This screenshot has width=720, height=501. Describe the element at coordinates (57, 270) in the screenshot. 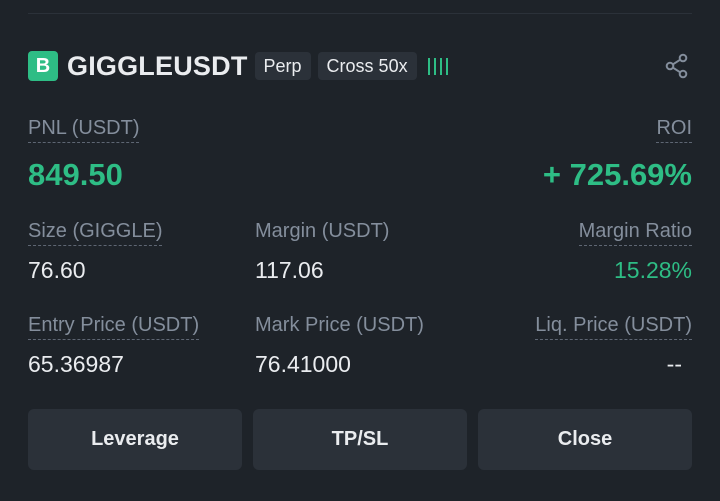

I see `size-value: 76.60` at that location.